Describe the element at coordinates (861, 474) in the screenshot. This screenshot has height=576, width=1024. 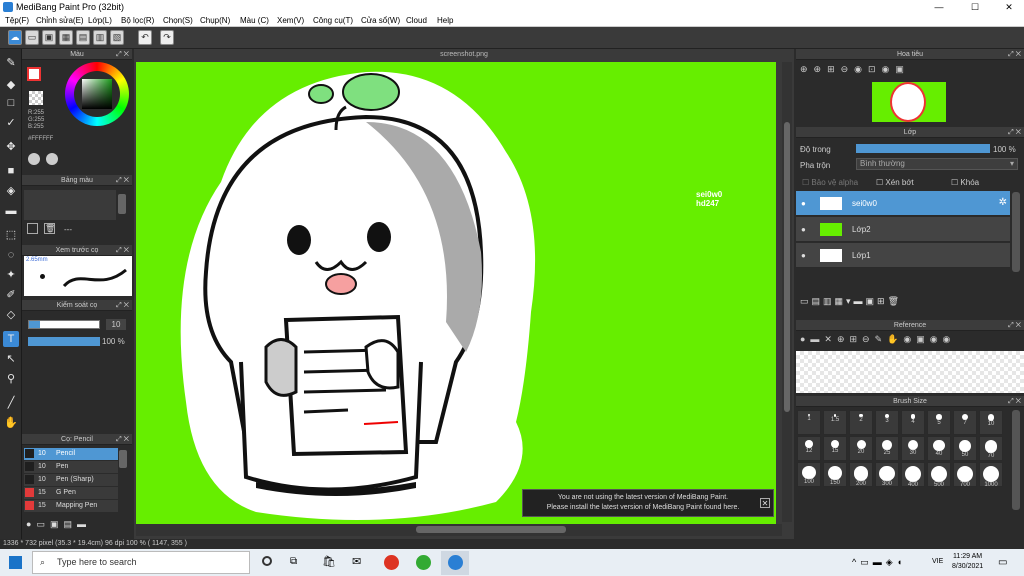
I see `brush-size-cell: 200` at that location.